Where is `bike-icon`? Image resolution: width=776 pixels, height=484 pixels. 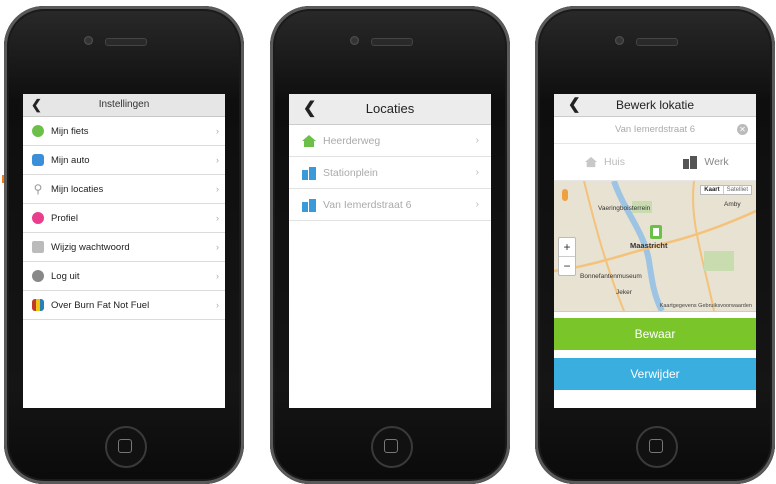
bike-icon is located at coordinates (38, 131).